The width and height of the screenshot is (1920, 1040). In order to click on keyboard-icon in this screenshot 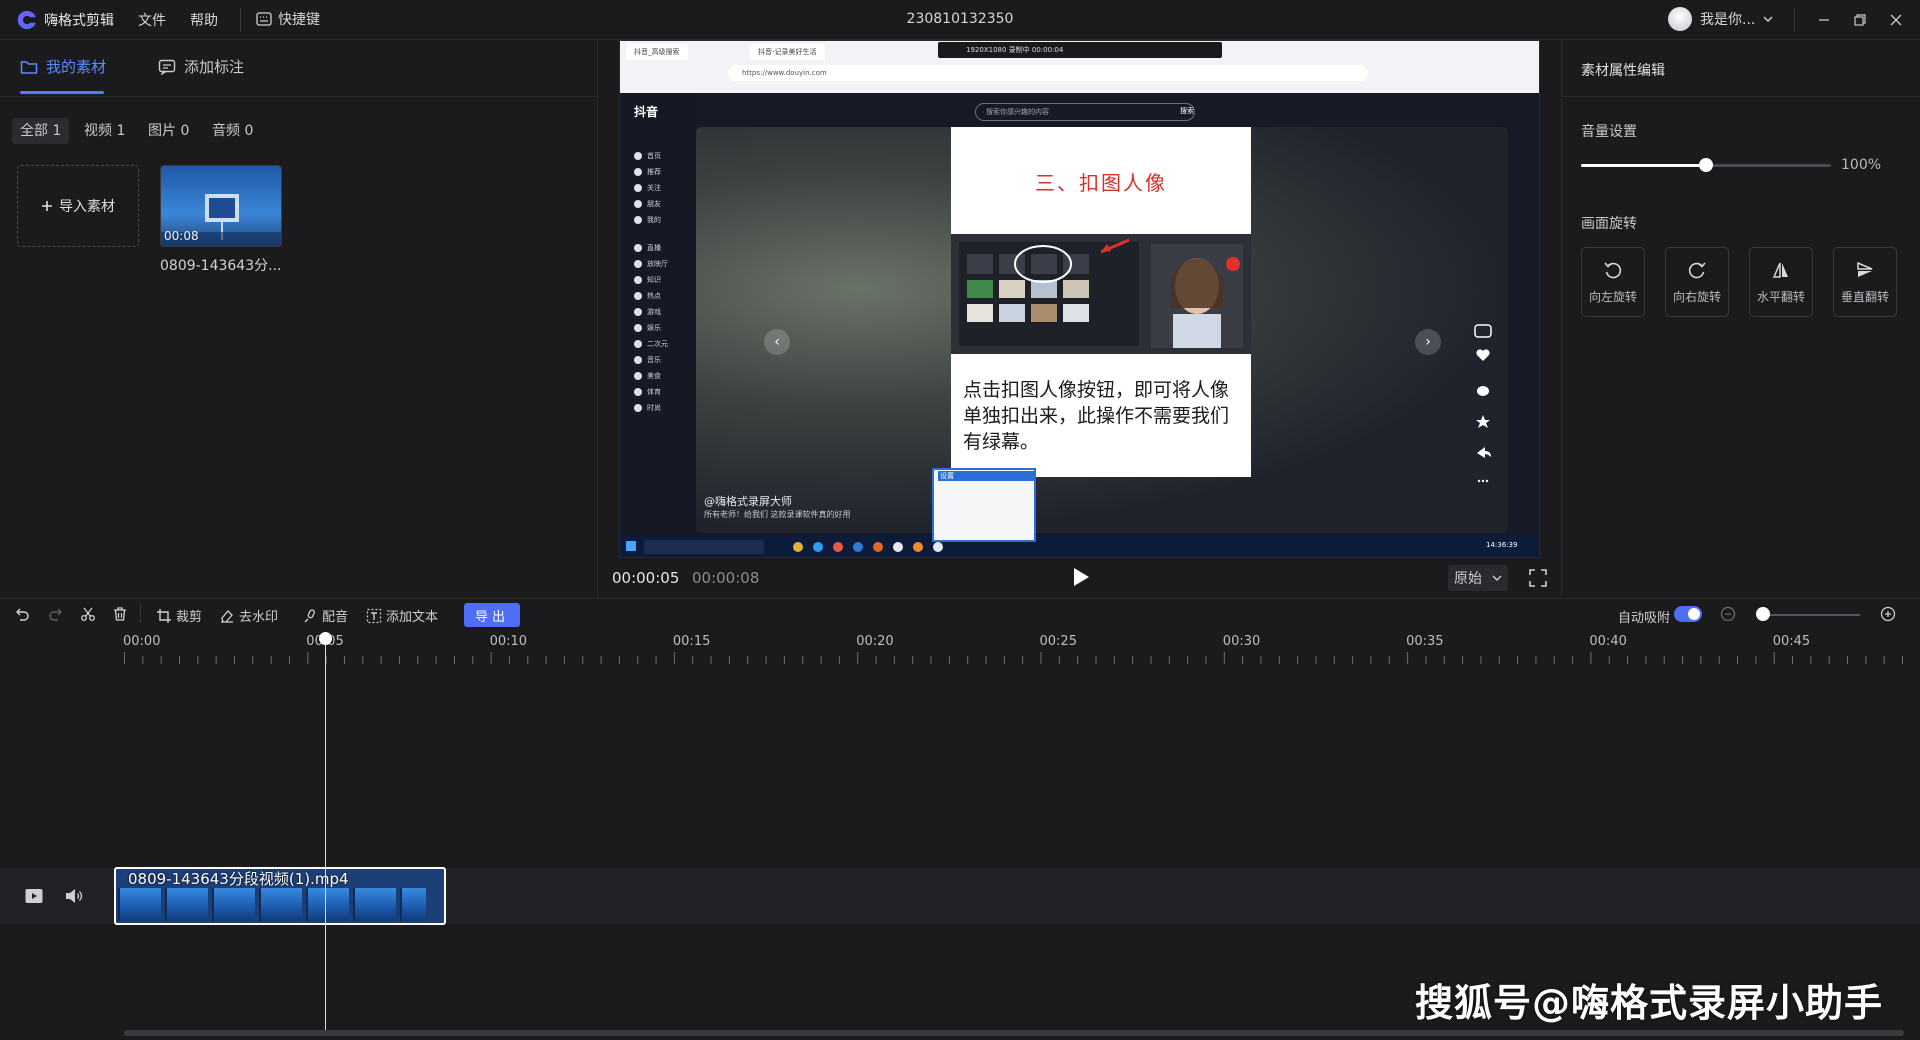, I will do `click(264, 19)`.